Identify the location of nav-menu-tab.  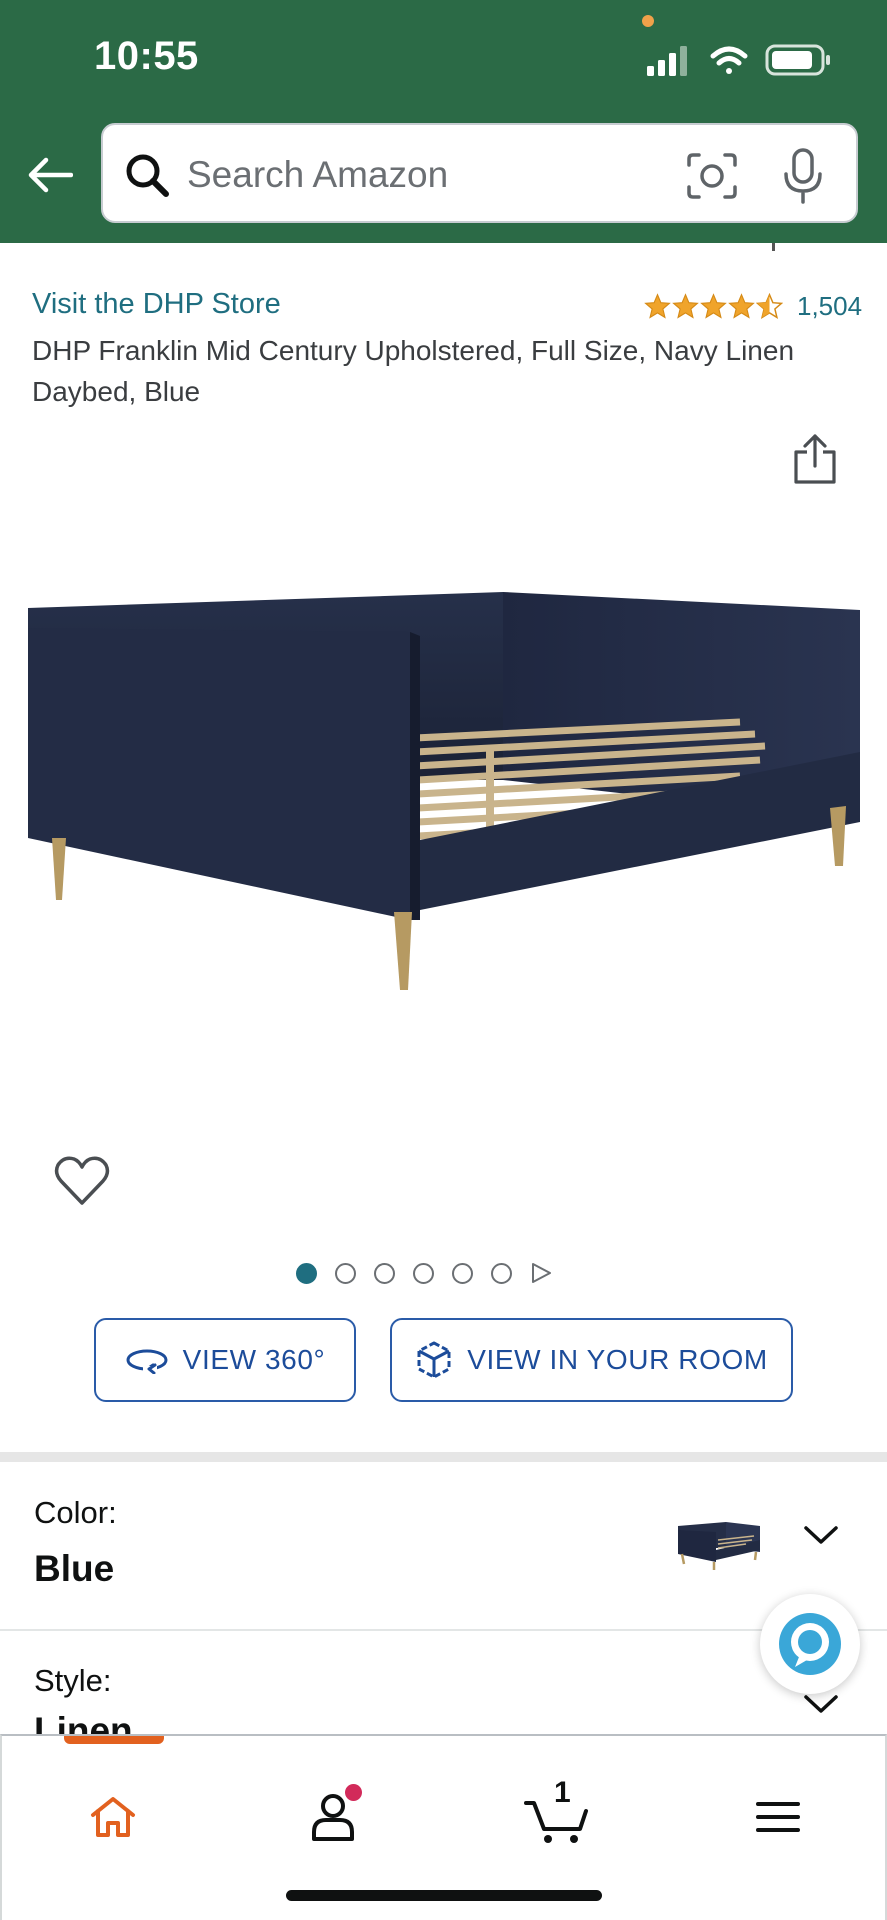
(778, 1817).